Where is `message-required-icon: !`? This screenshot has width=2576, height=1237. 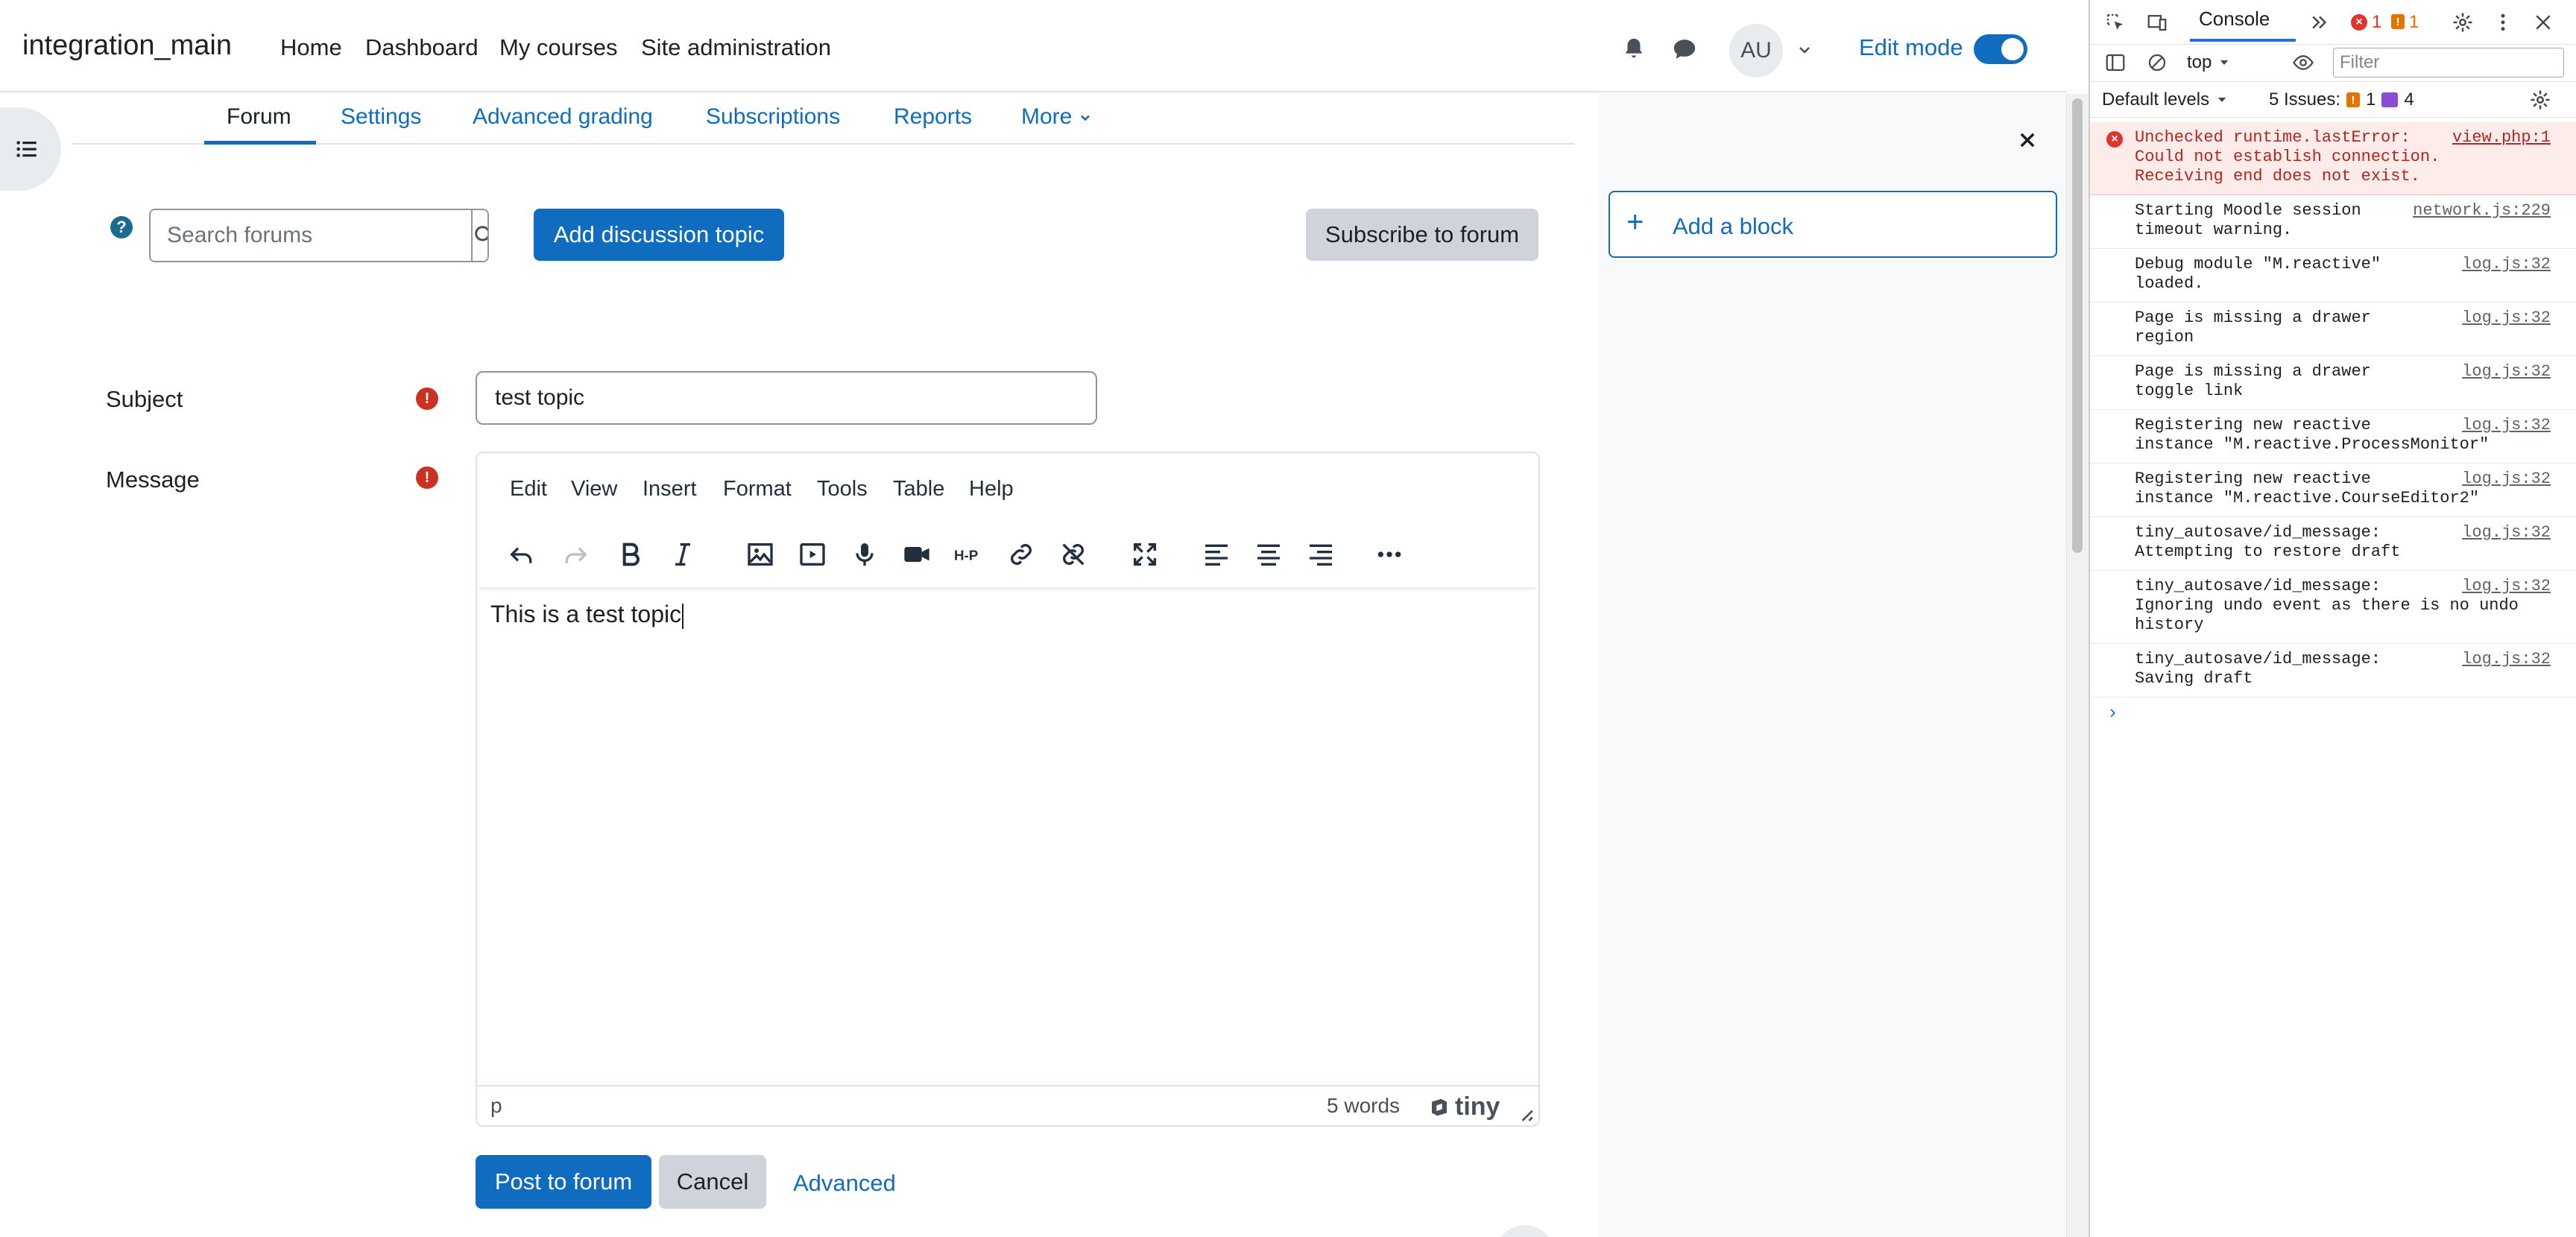 message-required-icon: ! is located at coordinates (427, 477).